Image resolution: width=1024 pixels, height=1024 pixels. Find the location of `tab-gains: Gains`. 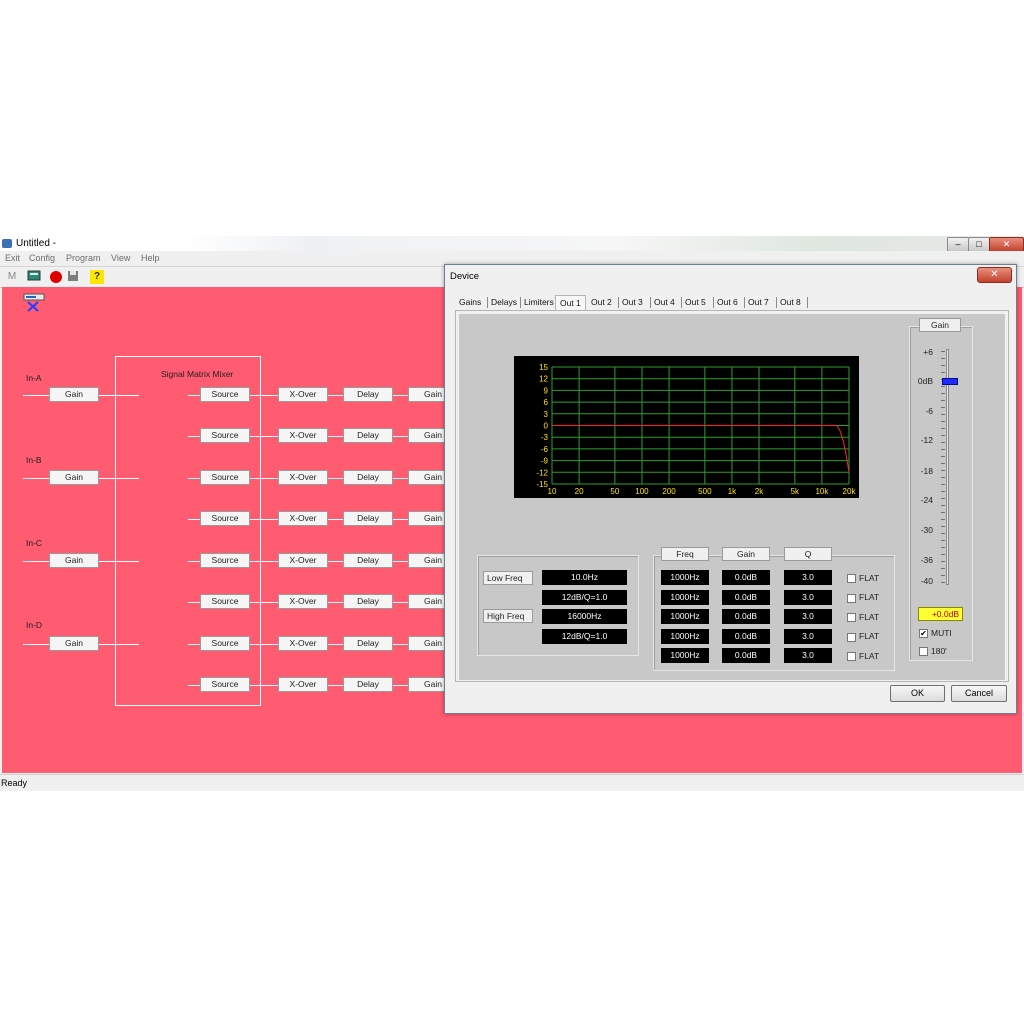

tab-gains: Gains is located at coordinates (470, 302).